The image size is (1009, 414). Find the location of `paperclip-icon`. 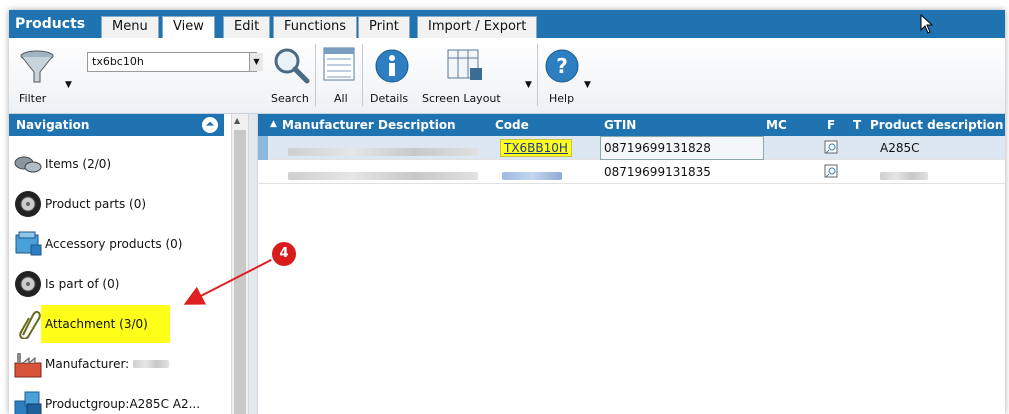

paperclip-icon is located at coordinates (30, 324).